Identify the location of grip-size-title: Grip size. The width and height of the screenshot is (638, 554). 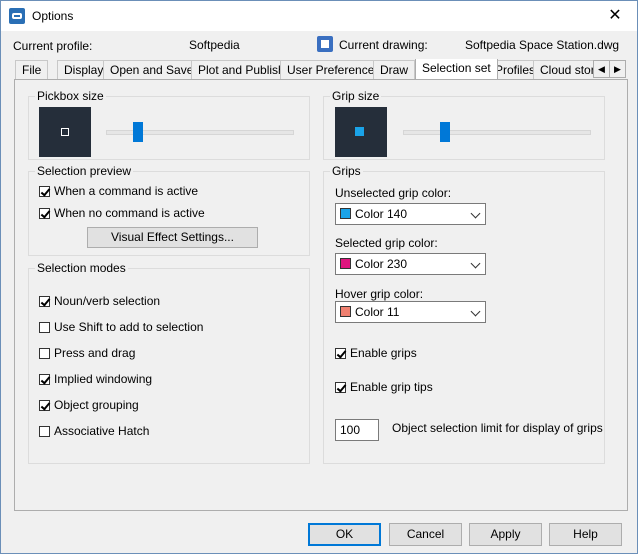
(356, 96).